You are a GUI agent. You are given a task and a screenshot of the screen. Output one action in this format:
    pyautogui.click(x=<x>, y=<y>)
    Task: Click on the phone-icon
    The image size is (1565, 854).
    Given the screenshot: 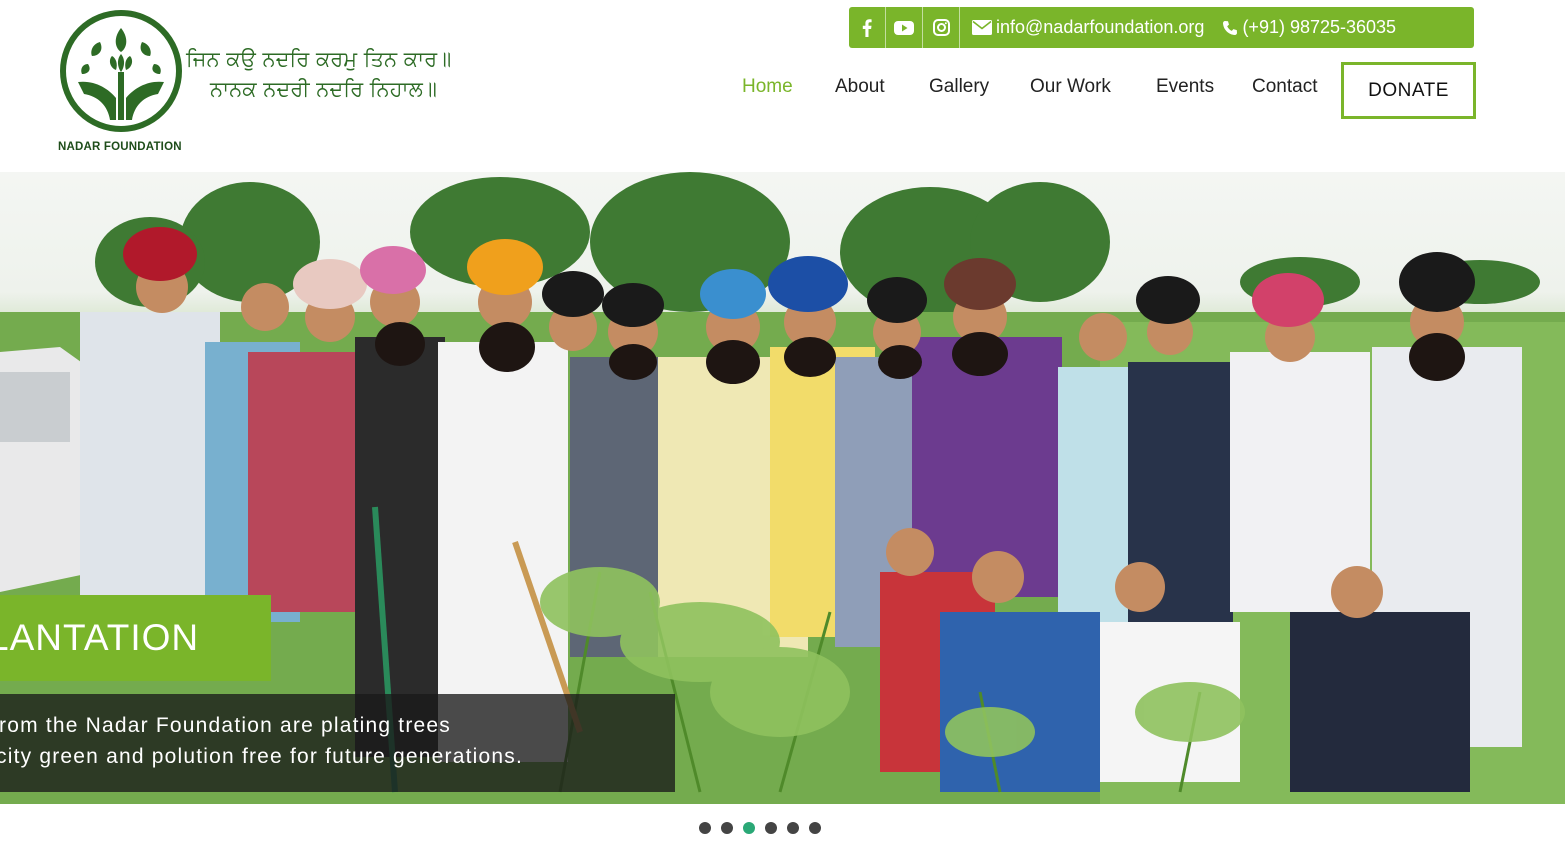 What is the action you would take?
    pyautogui.click(x=1230, y=27)
    